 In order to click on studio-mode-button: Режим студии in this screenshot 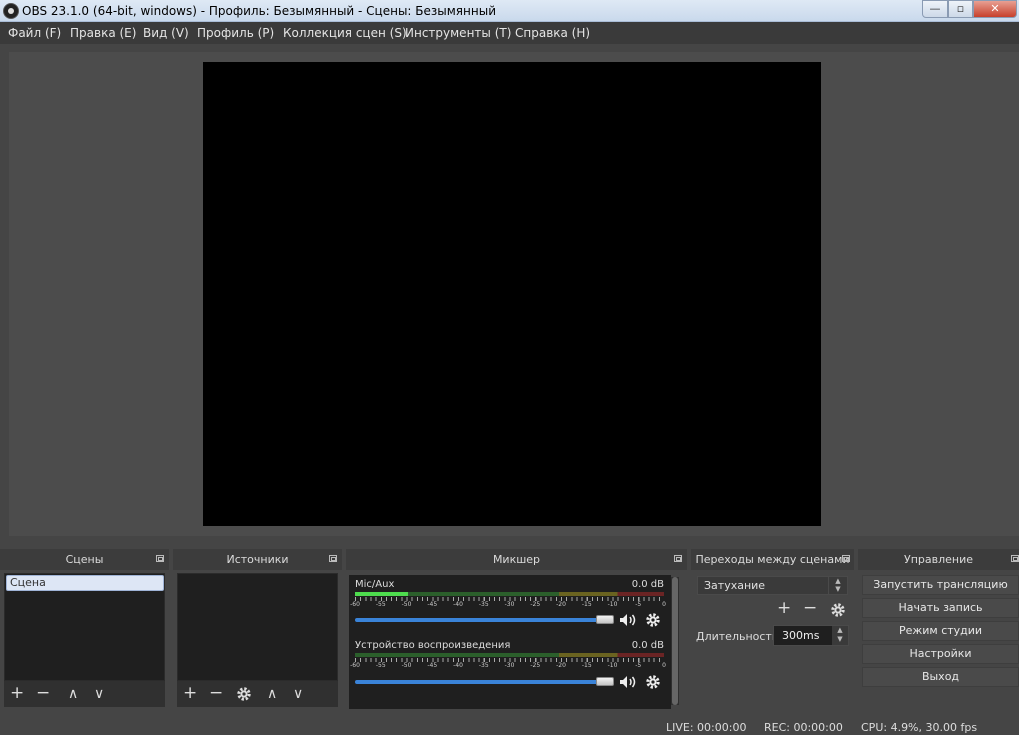, I will do `click(940, 631)`.